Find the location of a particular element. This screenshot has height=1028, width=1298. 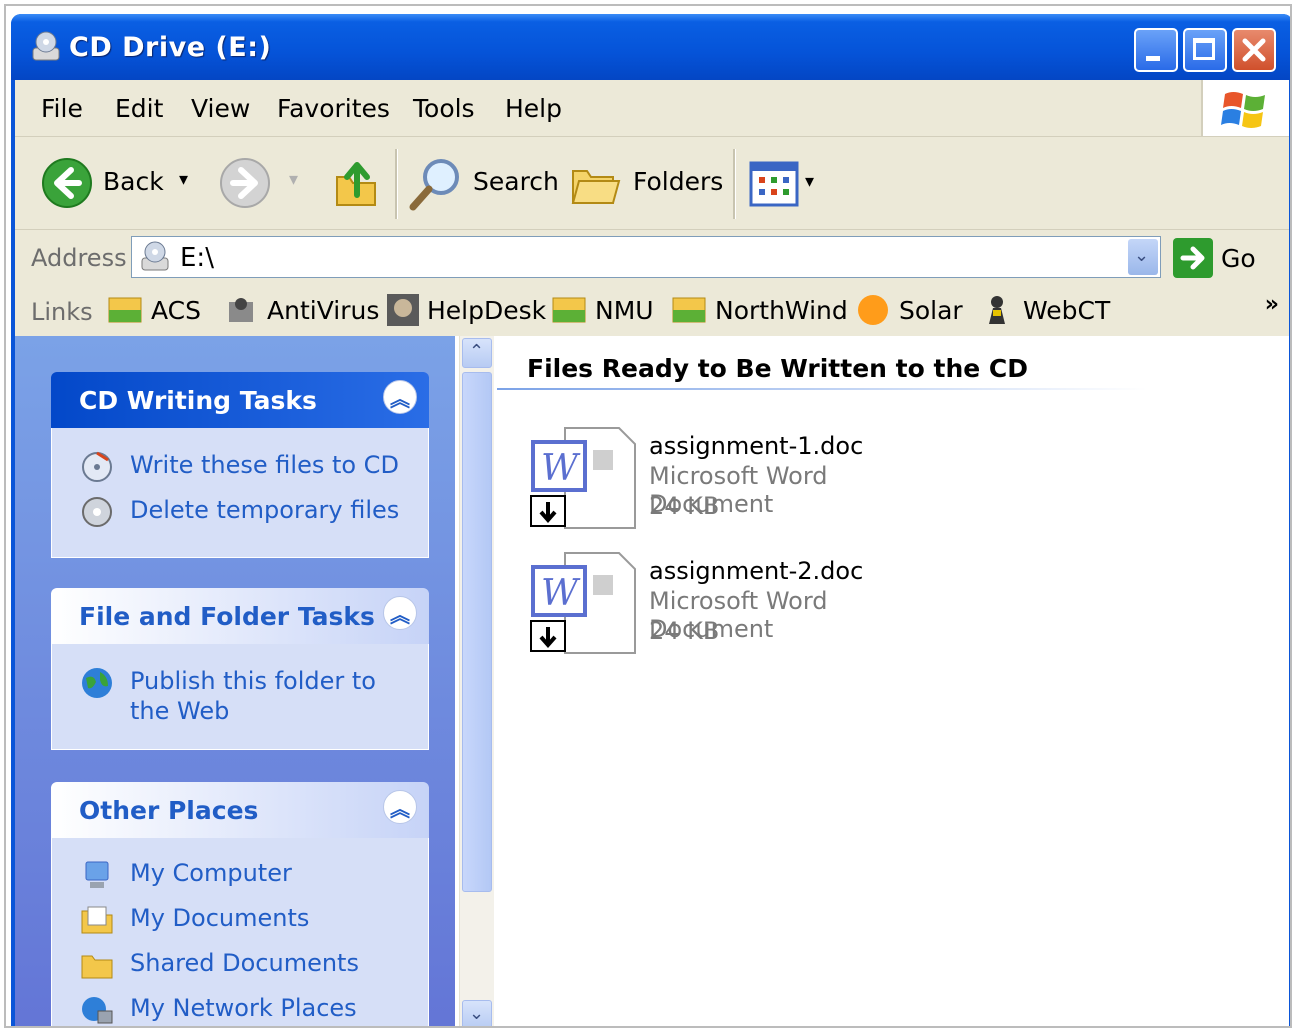

task-label: Write these files to CD is located at coordinates (264, 465).